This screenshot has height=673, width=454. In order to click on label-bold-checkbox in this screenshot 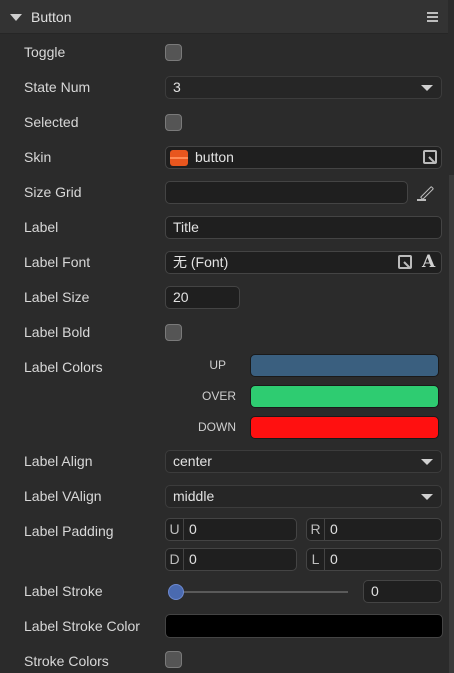, I will do `click(173, 332)`.